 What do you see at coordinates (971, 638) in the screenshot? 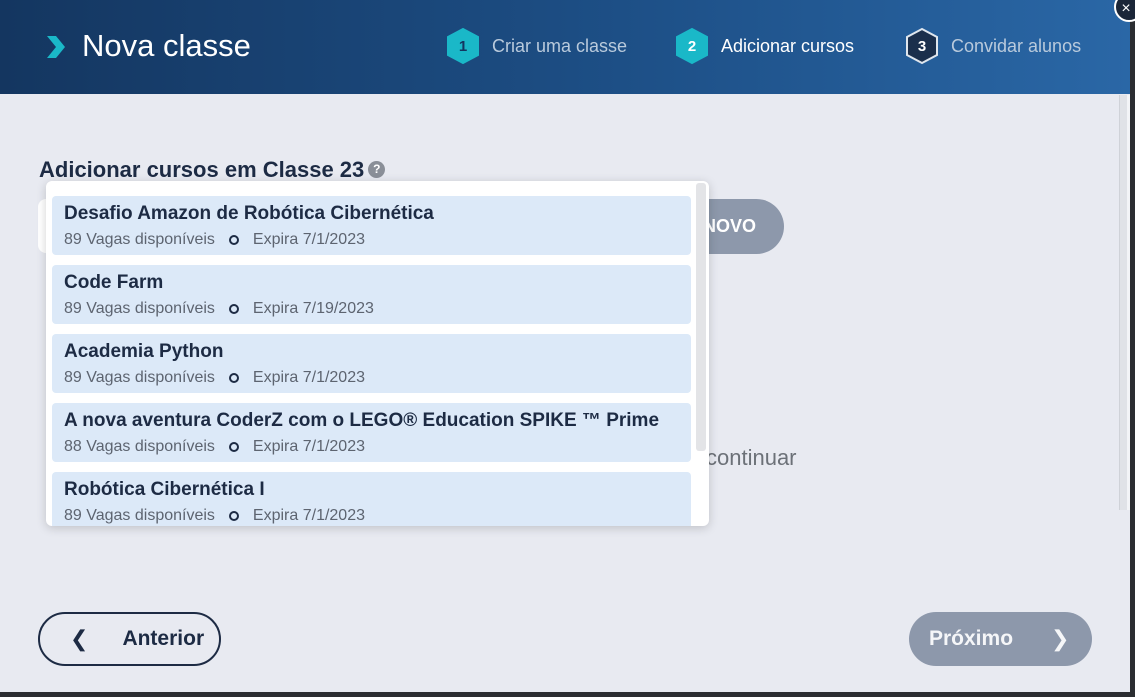
I see `next-button-label: Próximo` at bounding box center [971, 638].